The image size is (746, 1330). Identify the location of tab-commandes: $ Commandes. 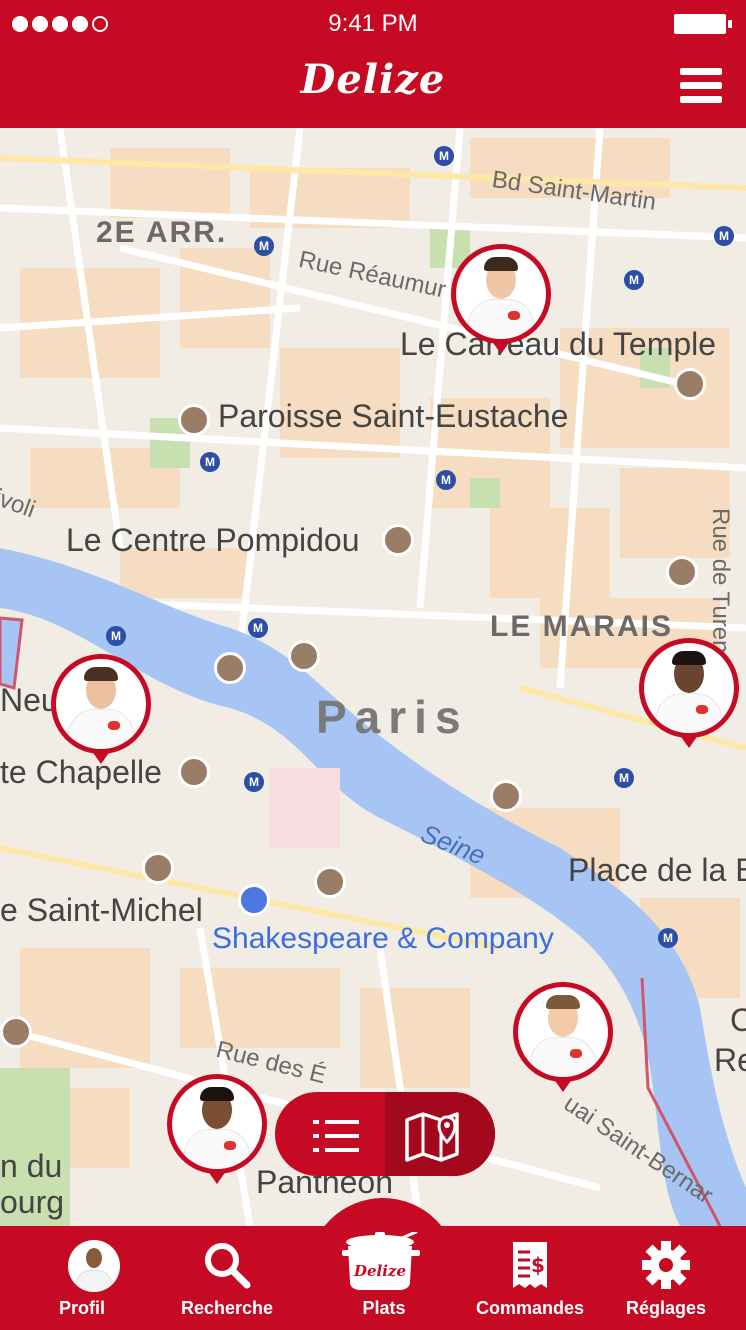
(530, 1278).